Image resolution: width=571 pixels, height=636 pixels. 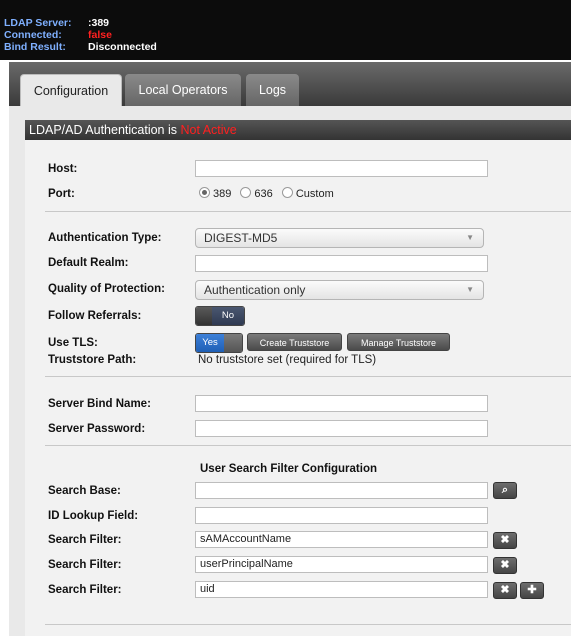 I want to click on auth-type-value: DIGEST-MD5, so click(x=241, y=238).